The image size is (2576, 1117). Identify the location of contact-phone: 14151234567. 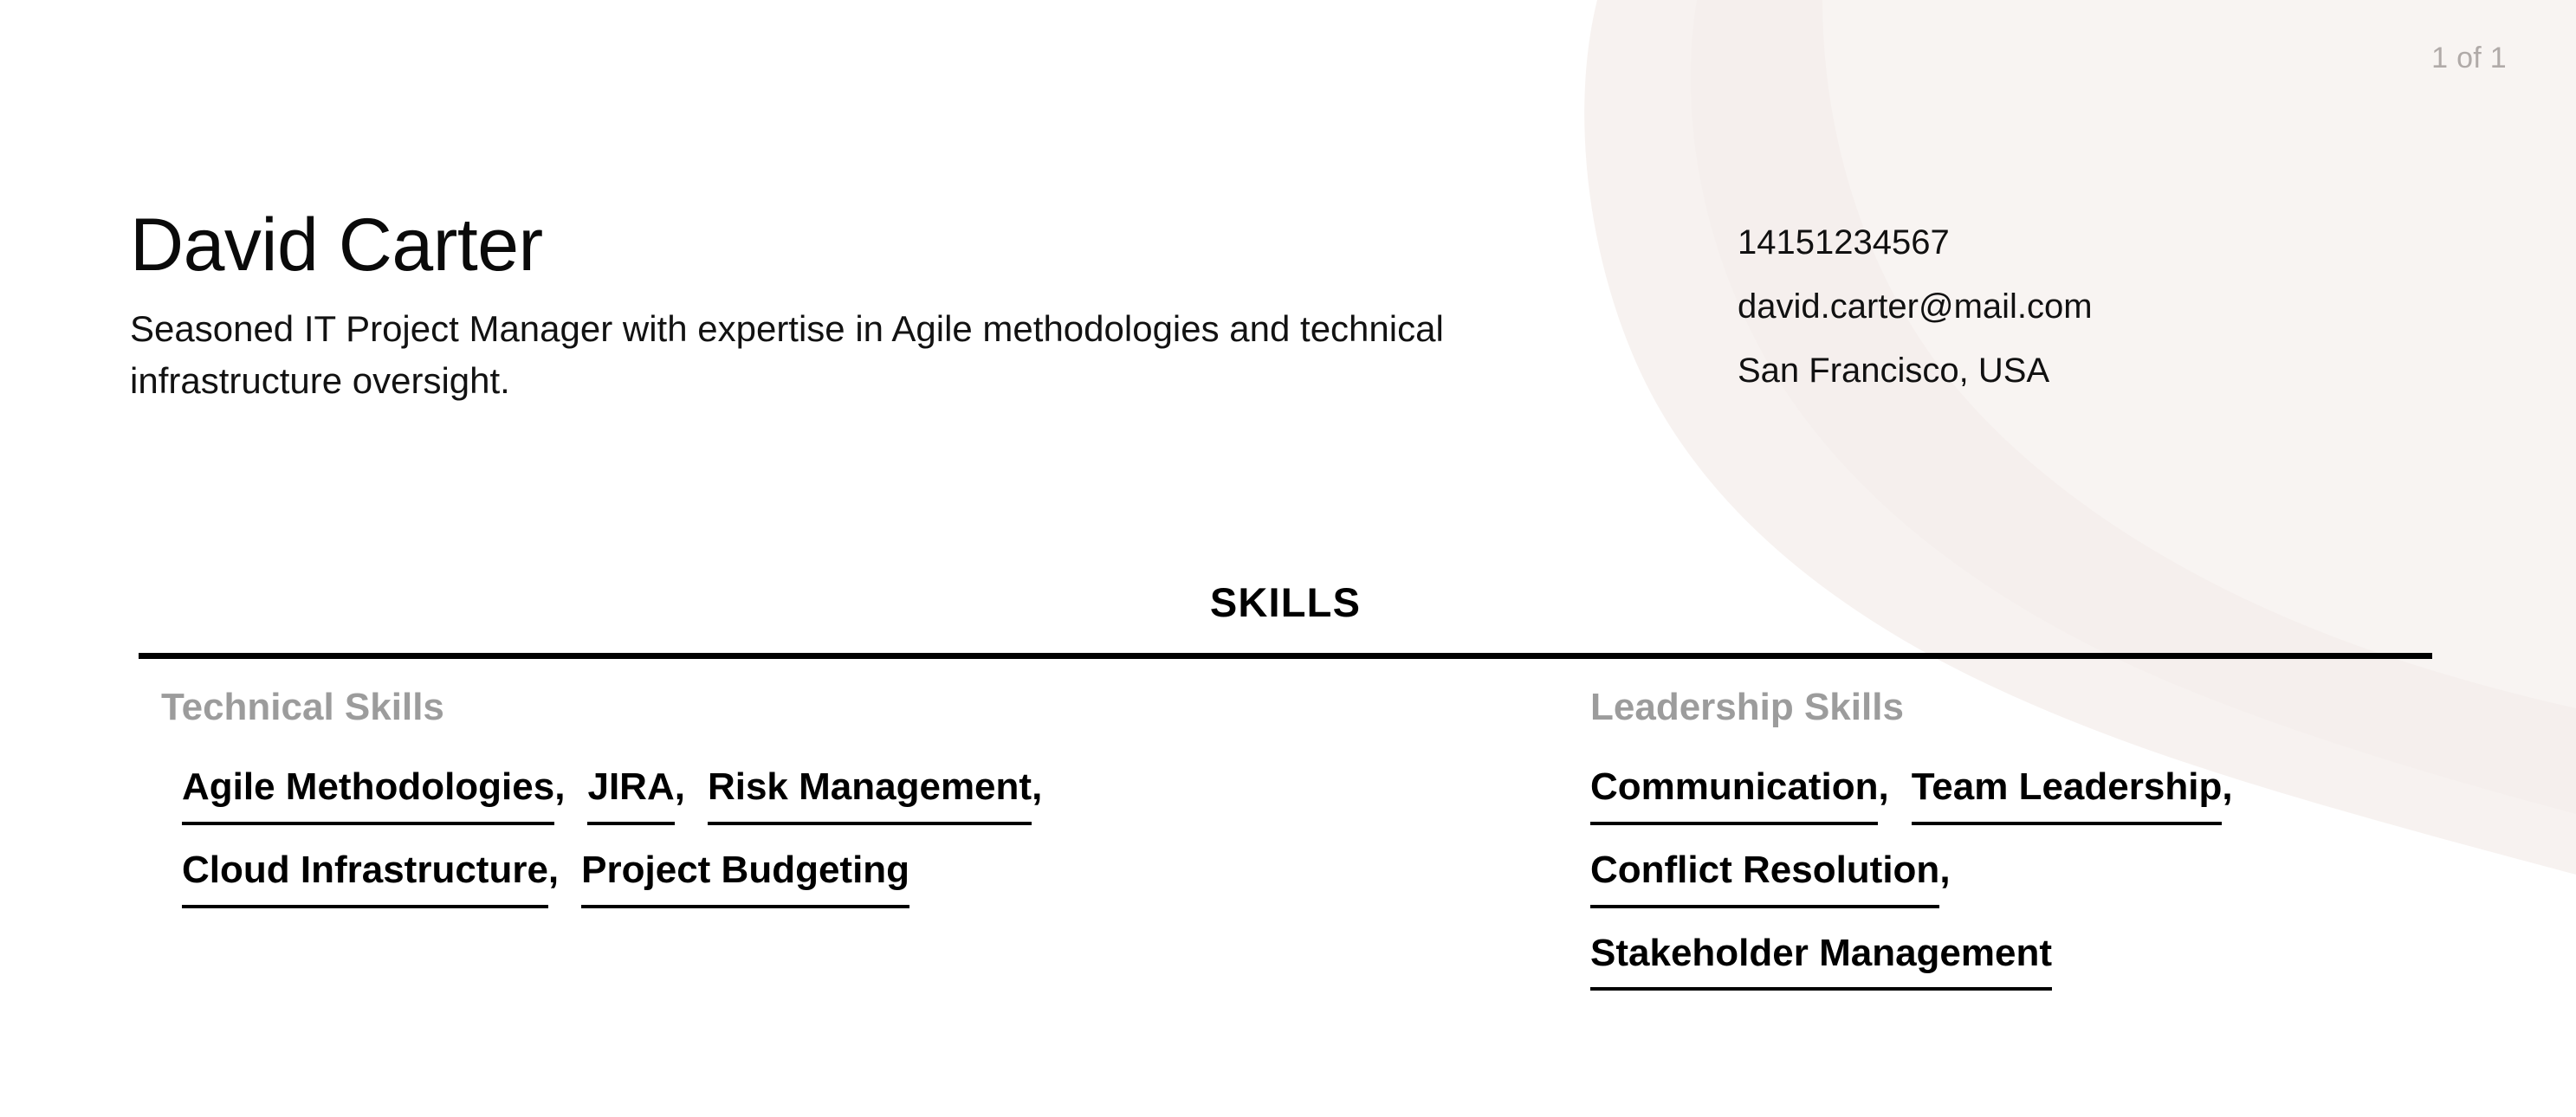
(1844, 242).